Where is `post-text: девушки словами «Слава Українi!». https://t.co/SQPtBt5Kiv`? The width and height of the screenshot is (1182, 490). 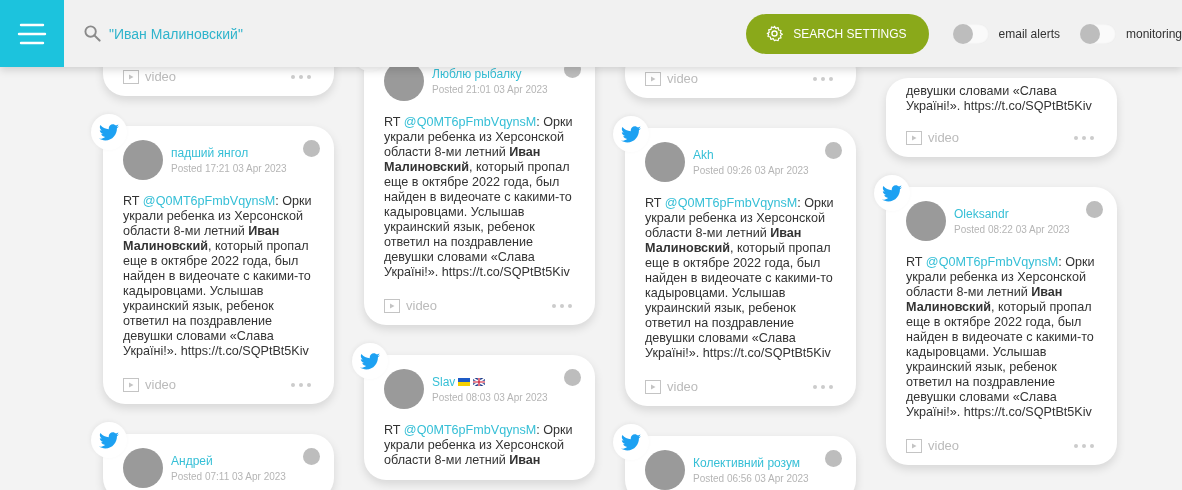
post-text: девушки словами «Слава Українi!». https://t.co/SQPtBt5Kiv is located at coordinates (999, 99).